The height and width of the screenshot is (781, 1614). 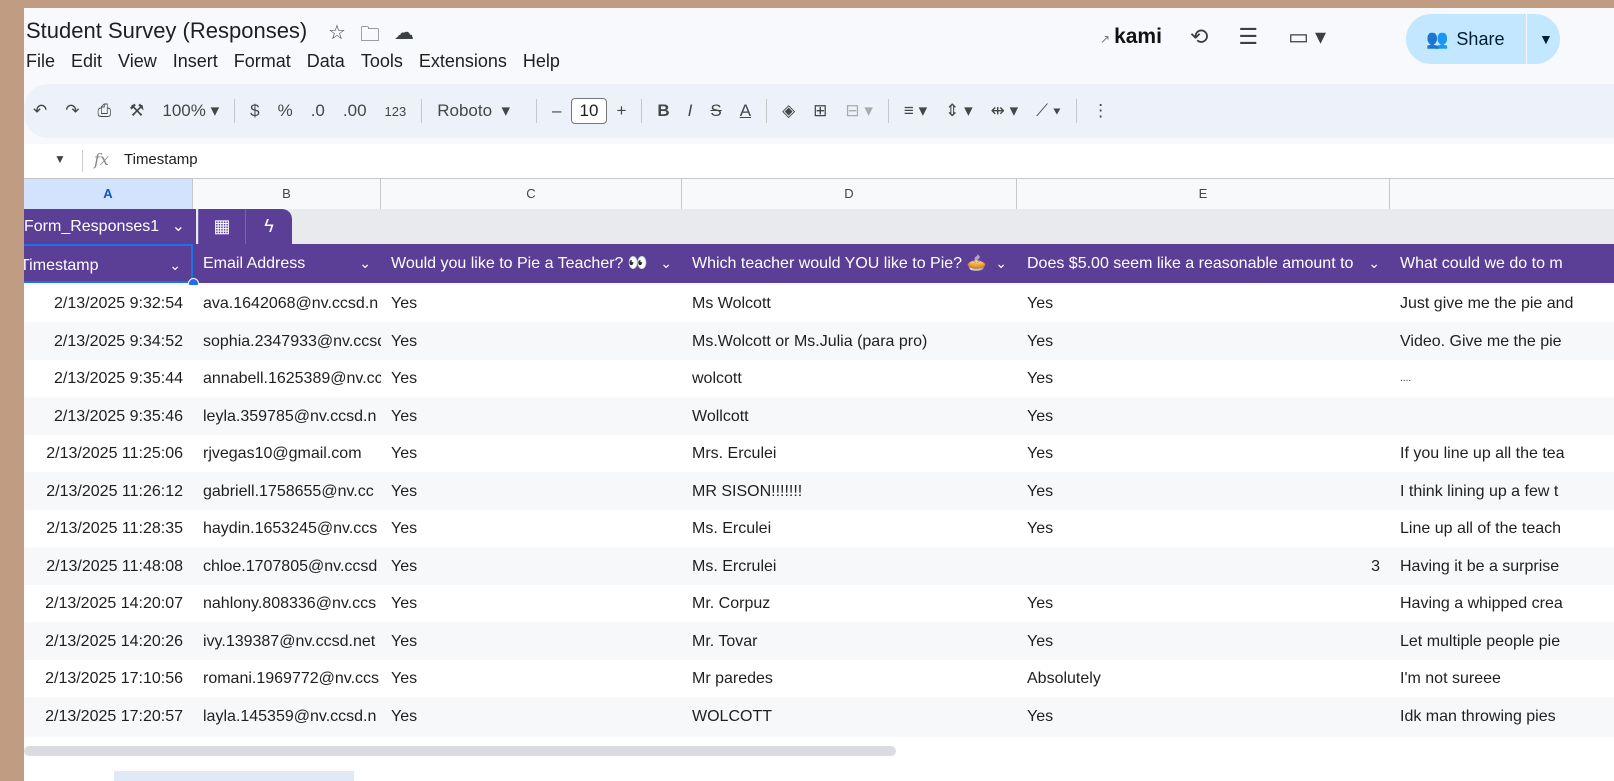 What do you see at coordinates (137, 61) in the screenshot?
I see `menu-view: View` at bounding box center [137, 61].